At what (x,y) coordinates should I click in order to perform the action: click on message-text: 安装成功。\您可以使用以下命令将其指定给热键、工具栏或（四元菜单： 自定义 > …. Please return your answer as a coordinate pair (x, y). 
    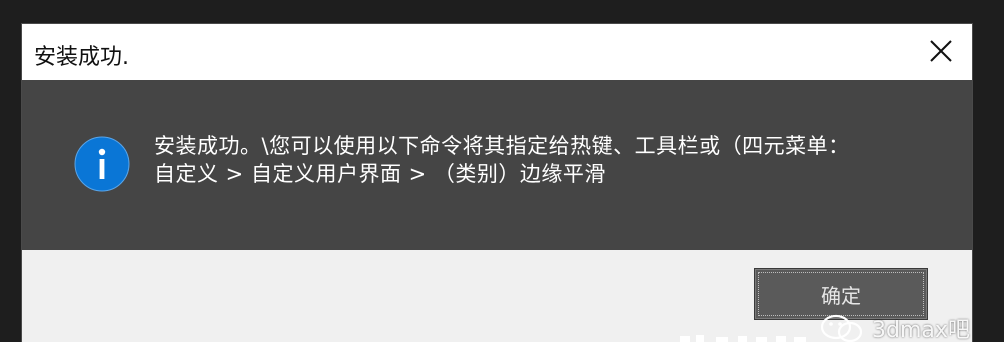
    Looking at the image, I should click on (502, 160).